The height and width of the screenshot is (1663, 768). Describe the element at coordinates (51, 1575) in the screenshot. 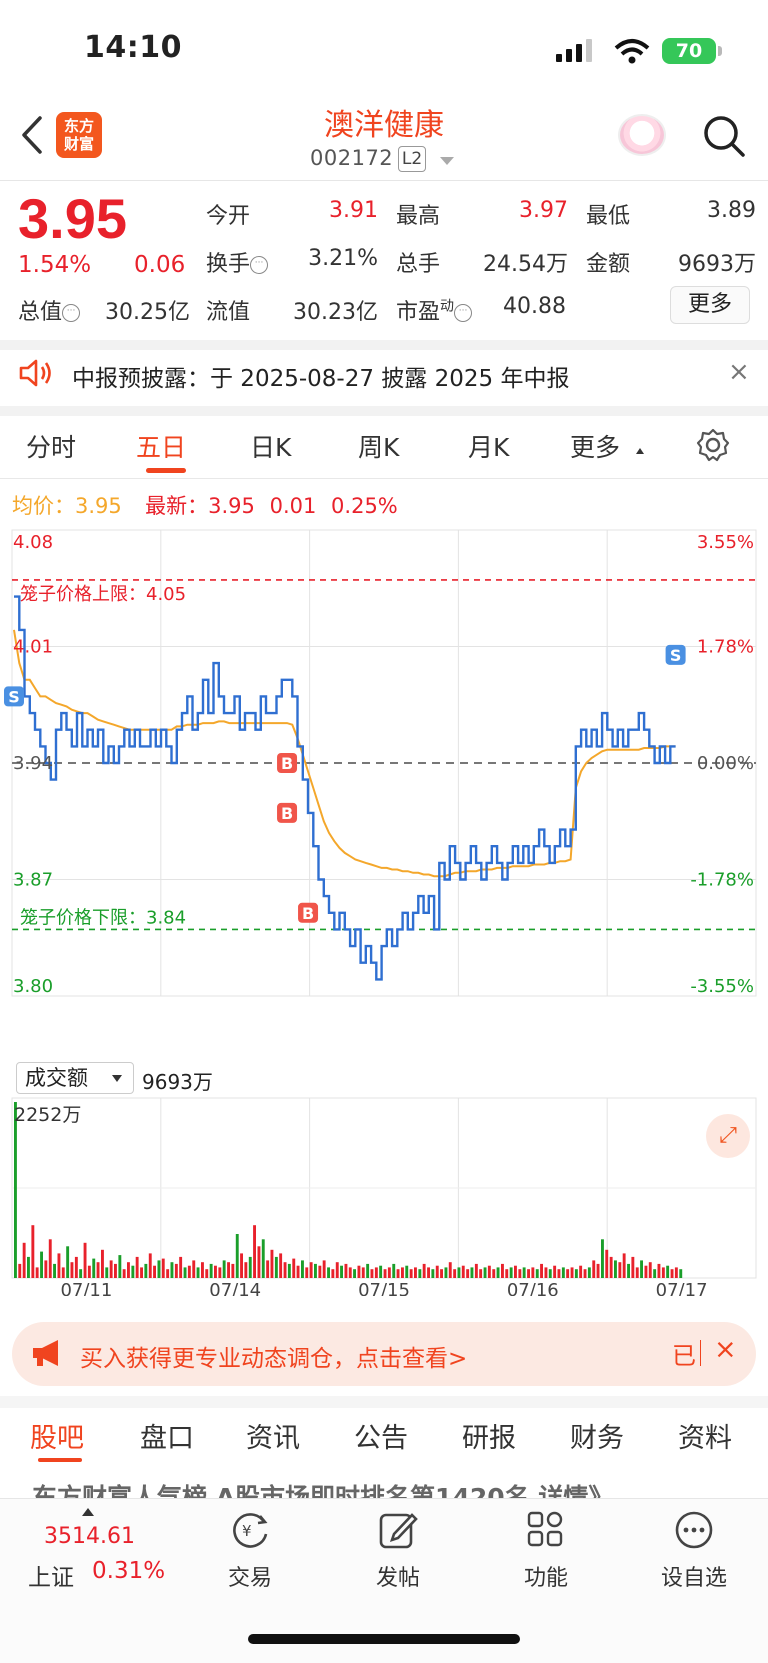

I see `index-name: 上证` at that location.